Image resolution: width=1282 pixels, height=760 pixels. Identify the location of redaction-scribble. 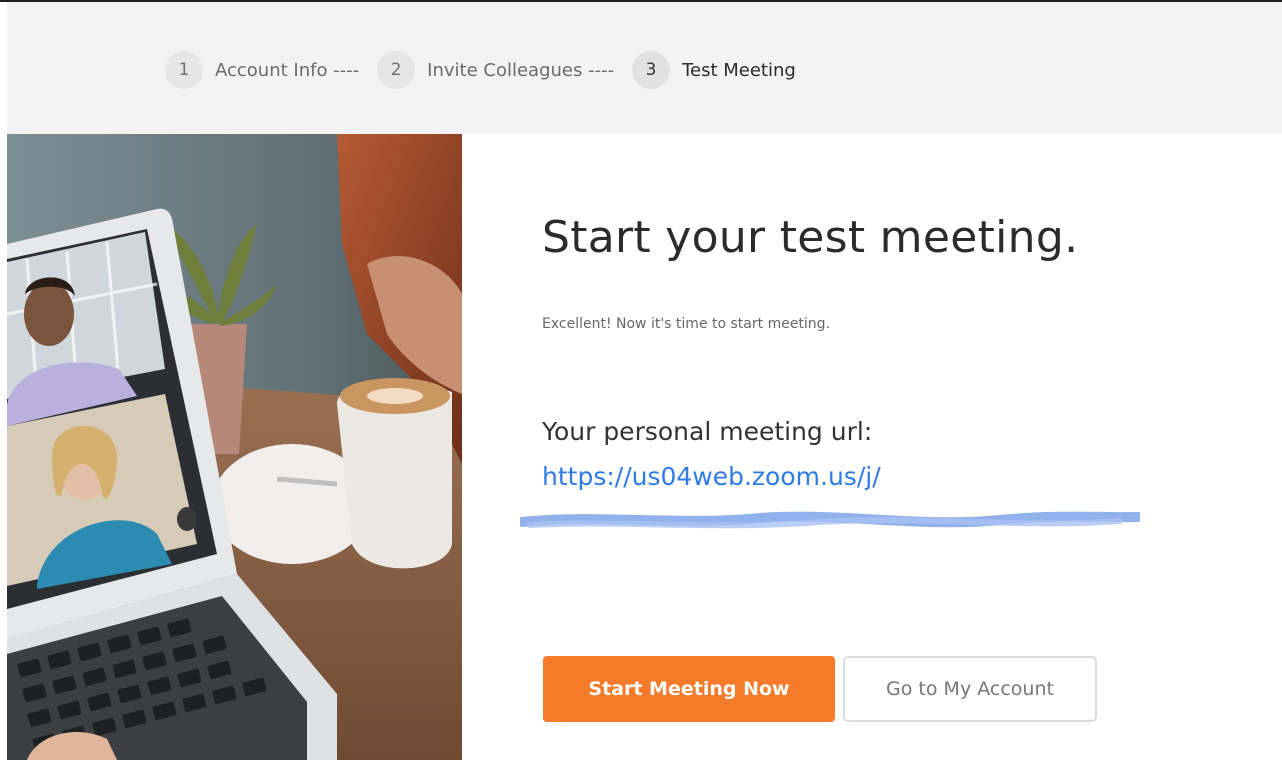
(830, 520).